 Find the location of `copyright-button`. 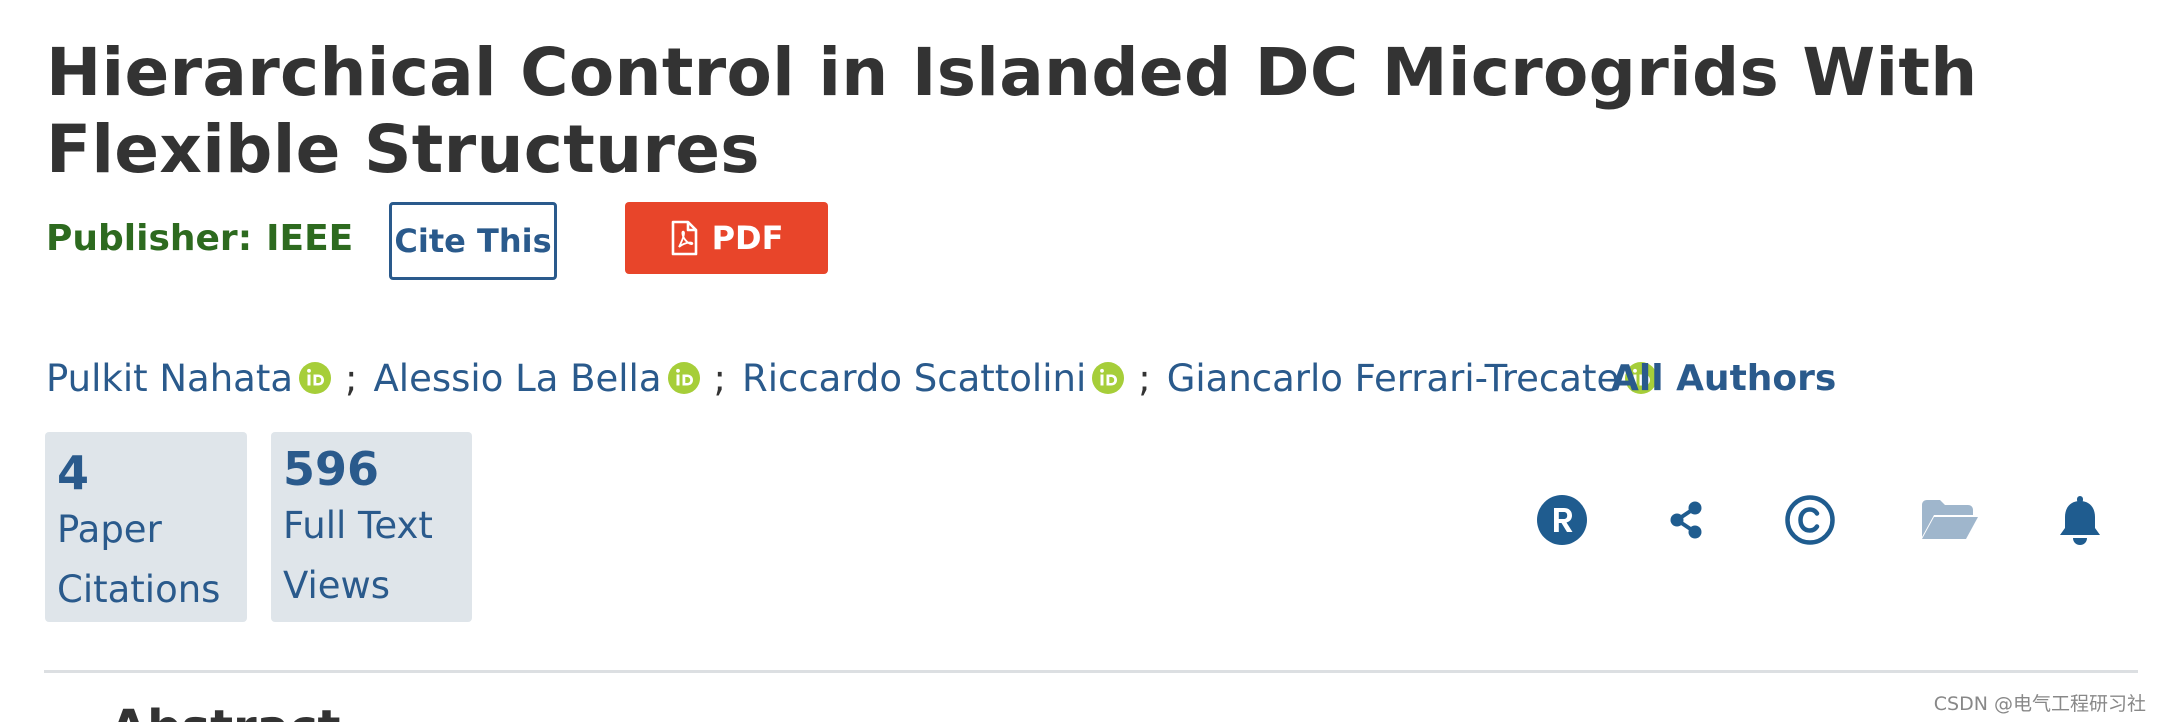

copyright-button is located at coordinates (1810, 520).